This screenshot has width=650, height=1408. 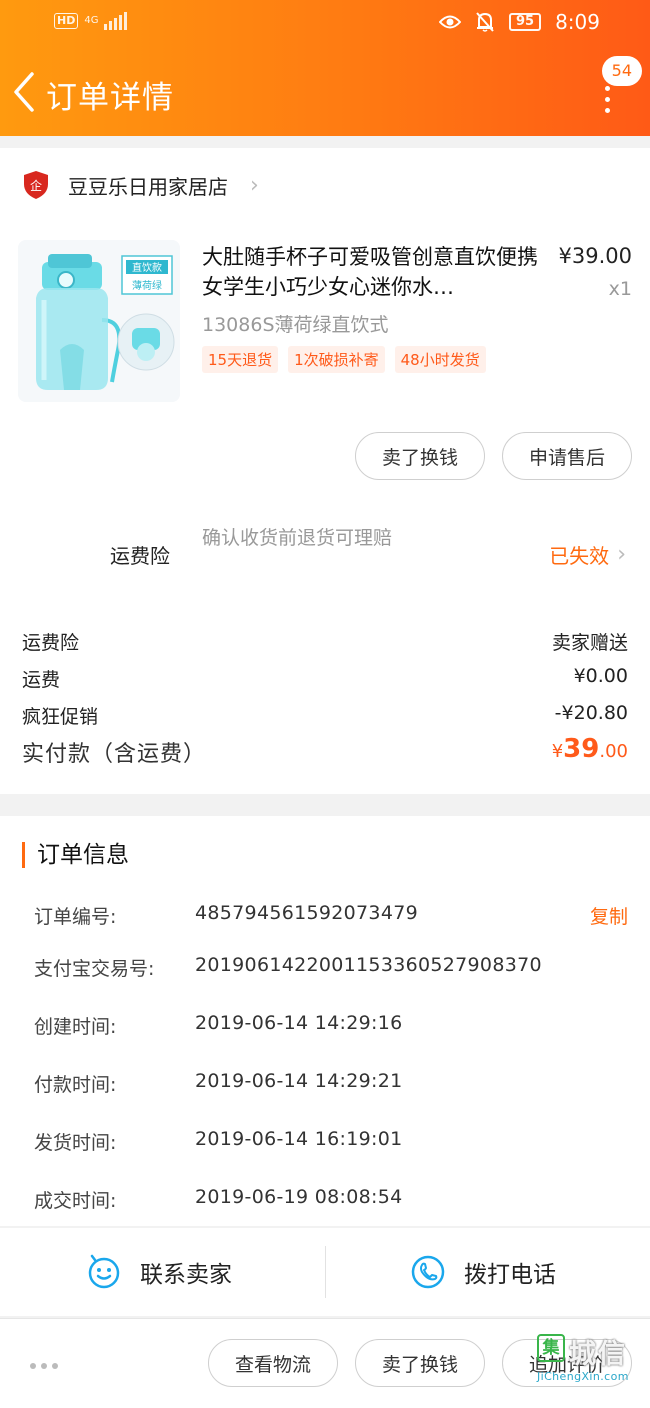 I want to click on product-image: 直饮款 薄荷绿, so click(x=99, y=321).